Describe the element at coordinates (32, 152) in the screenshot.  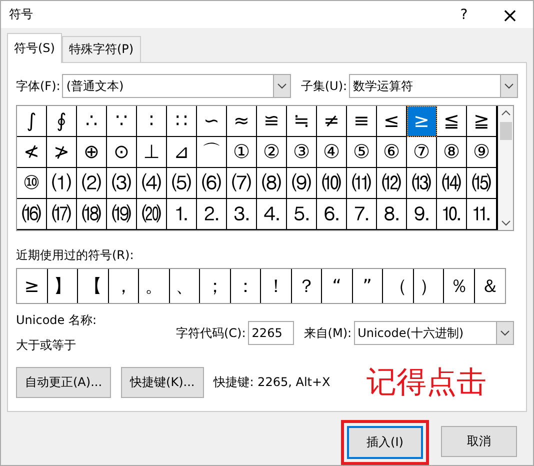
I see `symbol-cell: ≮` at that location.